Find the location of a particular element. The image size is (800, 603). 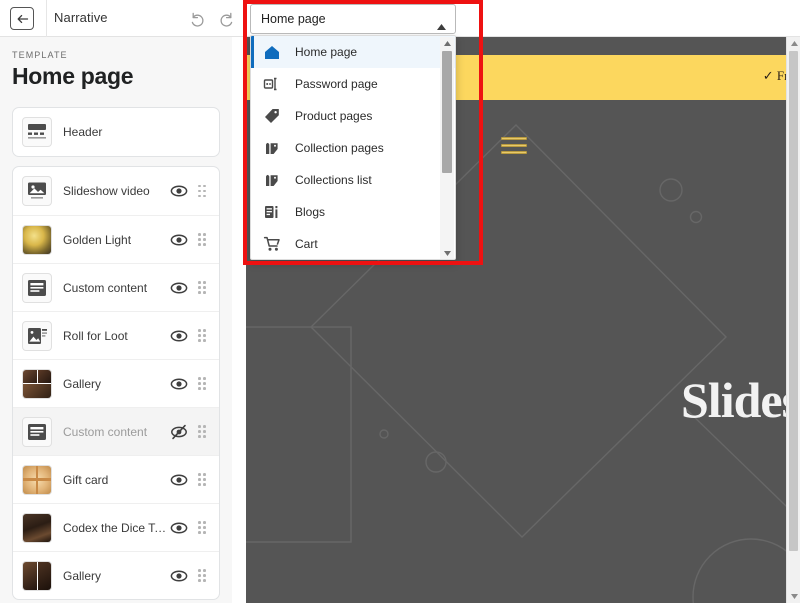

section-row: Header is located at coordinates (116, 132).